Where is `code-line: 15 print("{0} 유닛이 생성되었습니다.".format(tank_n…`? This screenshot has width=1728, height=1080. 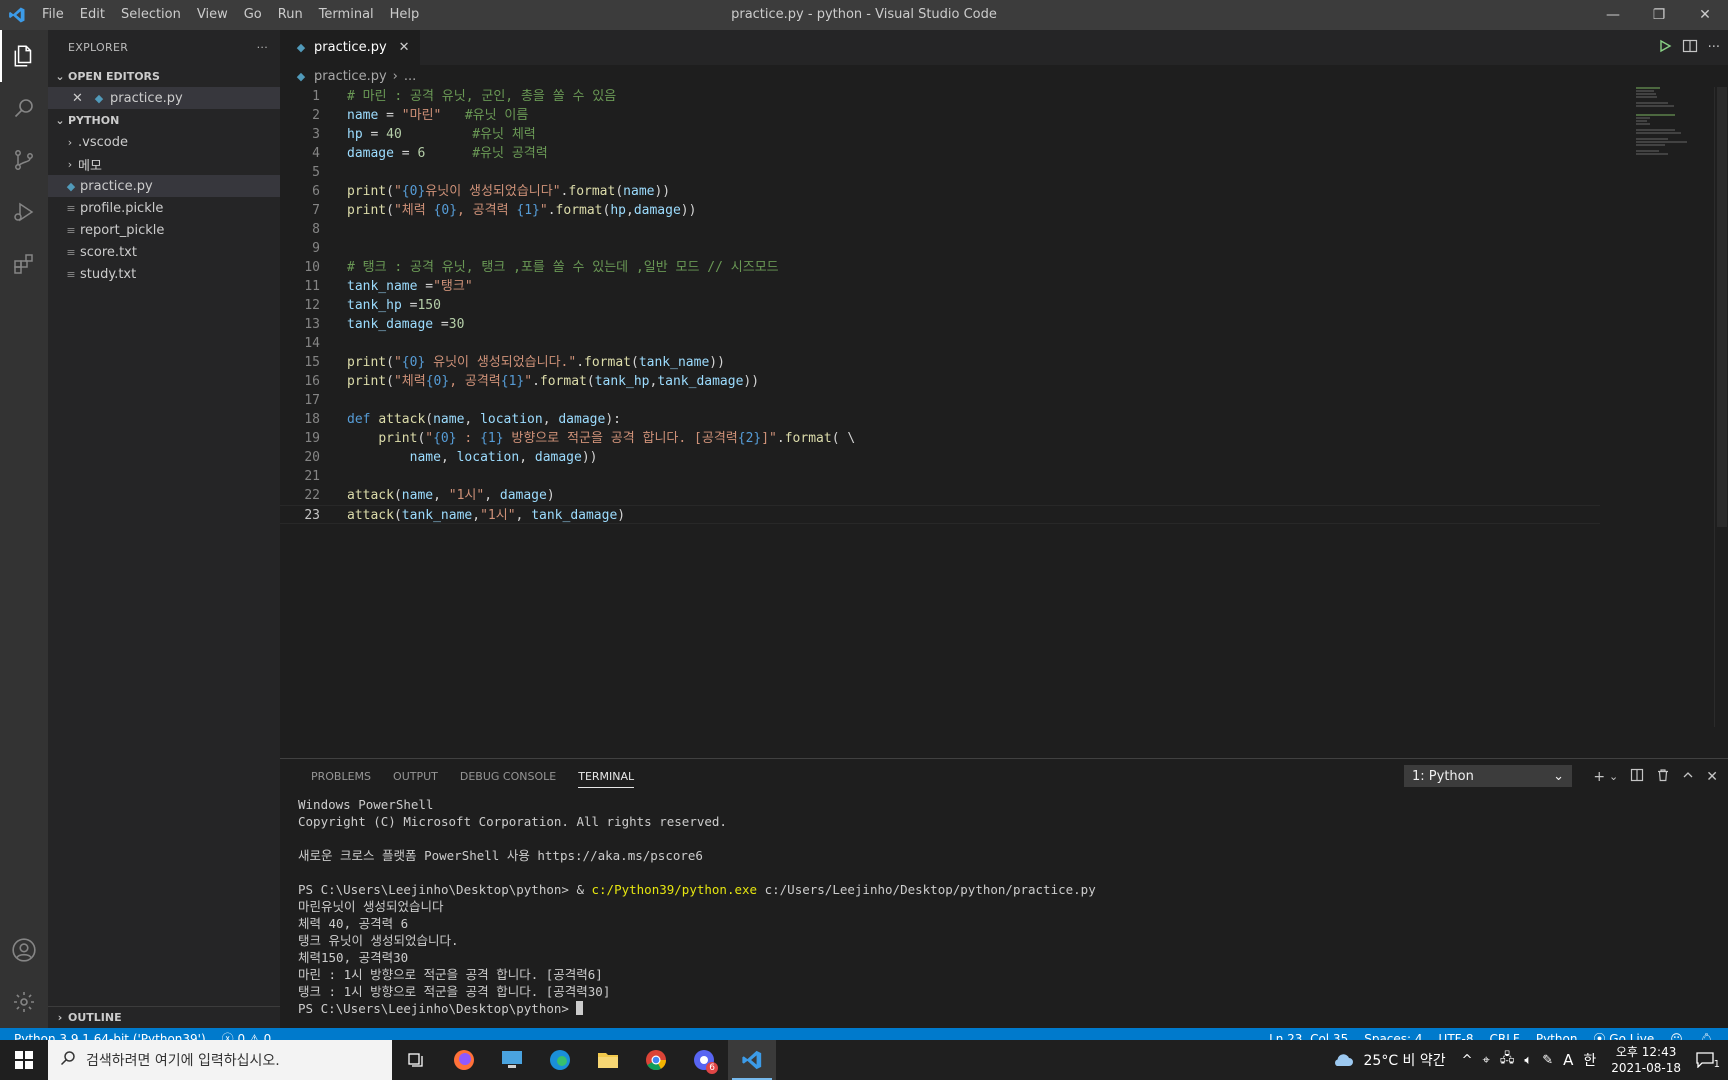 code-line: 15 print("{0} 유닛이 생성되었습니다.".format(tank_n… is located at coordinates (940, 362).